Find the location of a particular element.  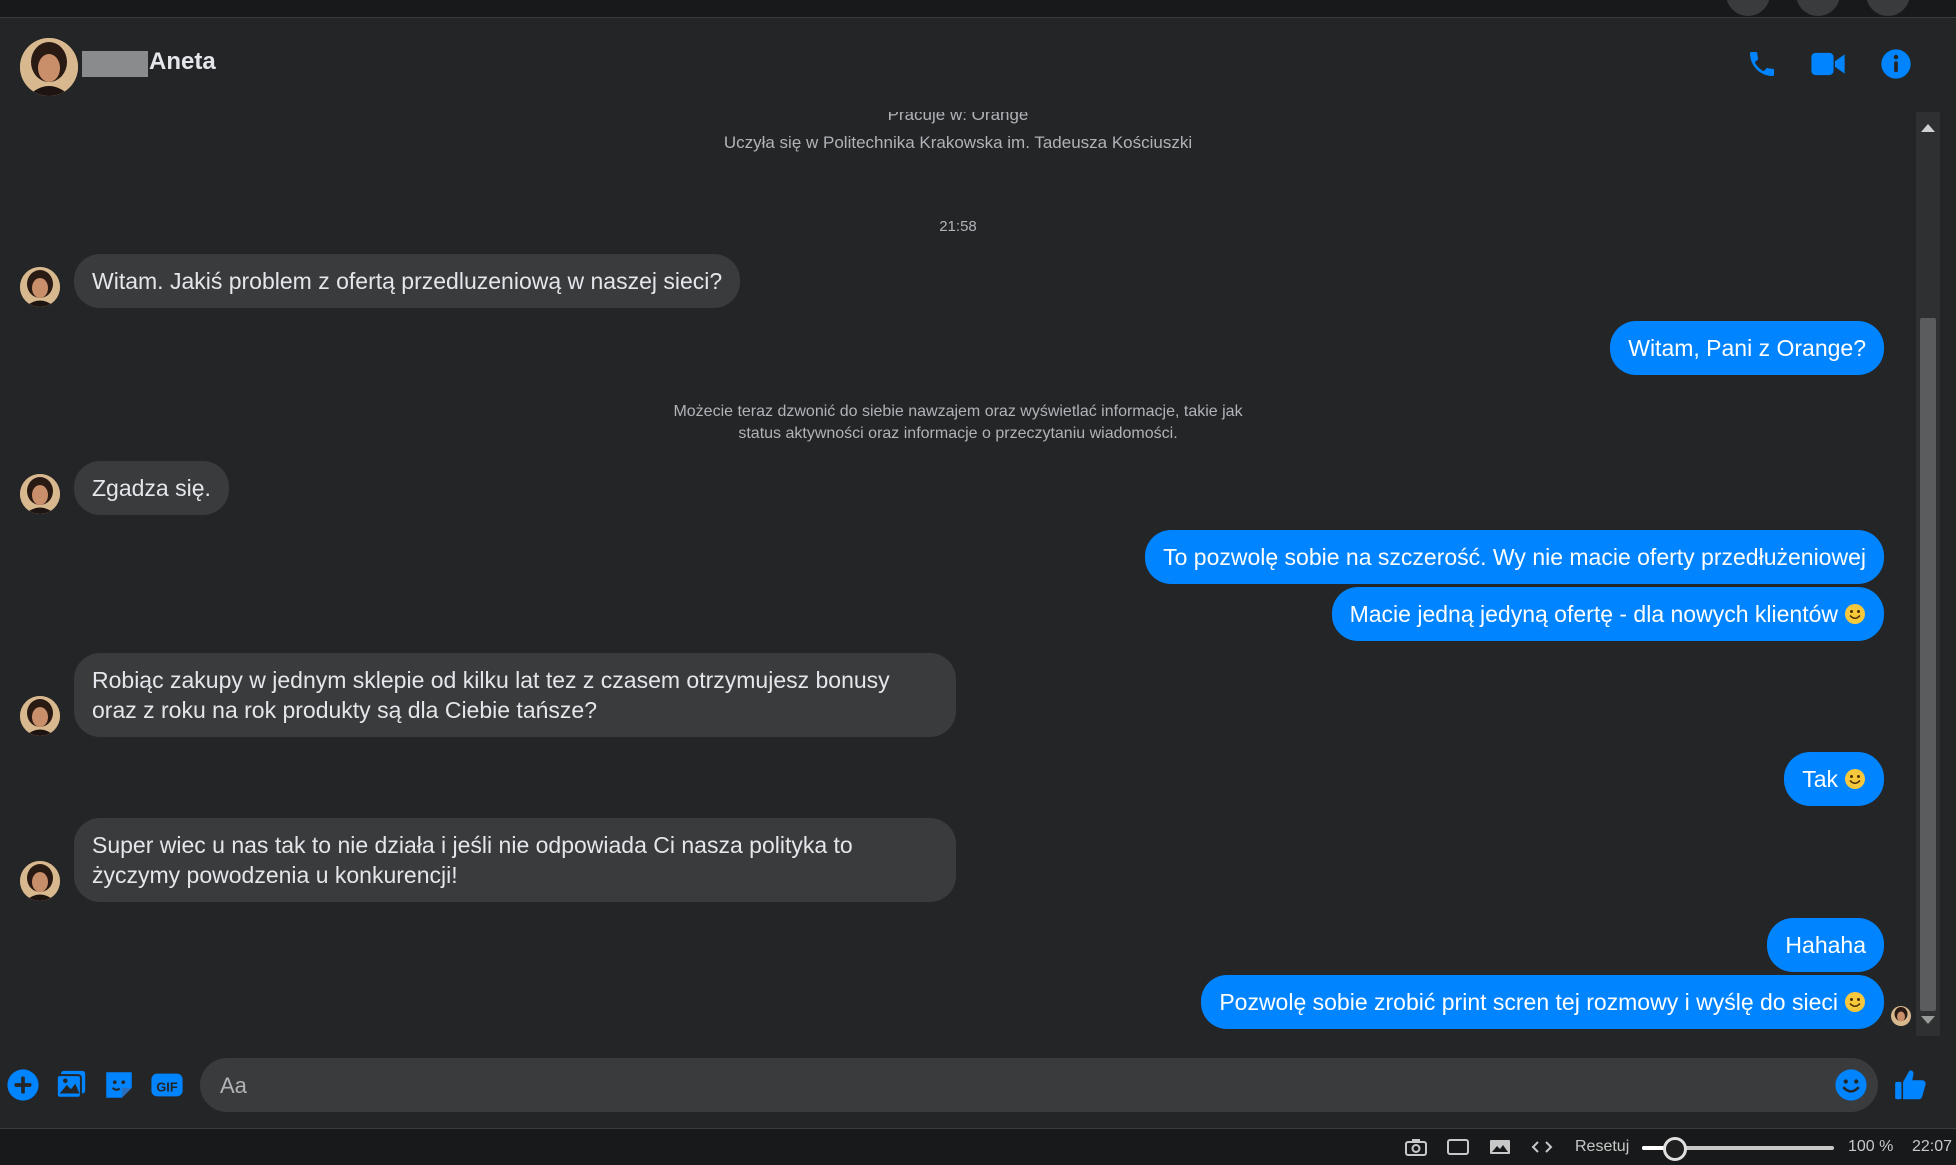

image-icon is located at coordinates (1500, 1149).